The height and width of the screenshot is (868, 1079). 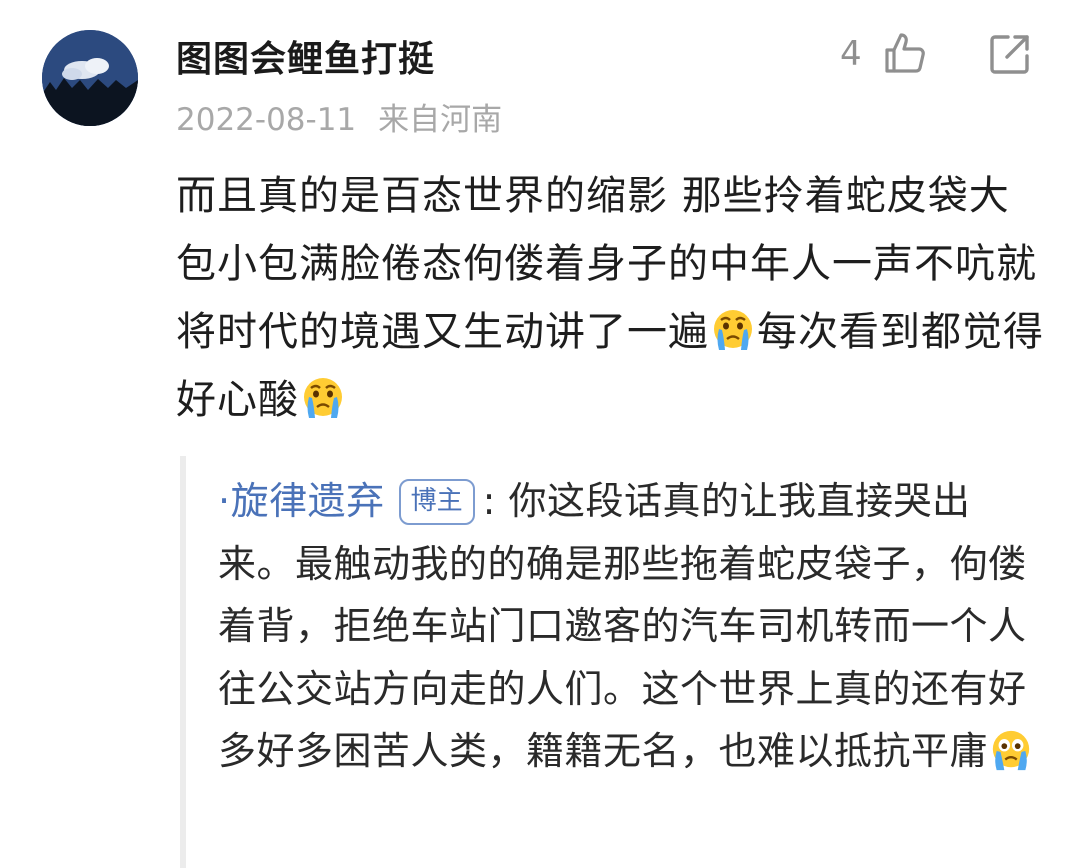 What do you see at coordinates (305, 56) in the screenshot?
I see `username: 图图会鲤鱼打挺` at bounding box center [305, 56].